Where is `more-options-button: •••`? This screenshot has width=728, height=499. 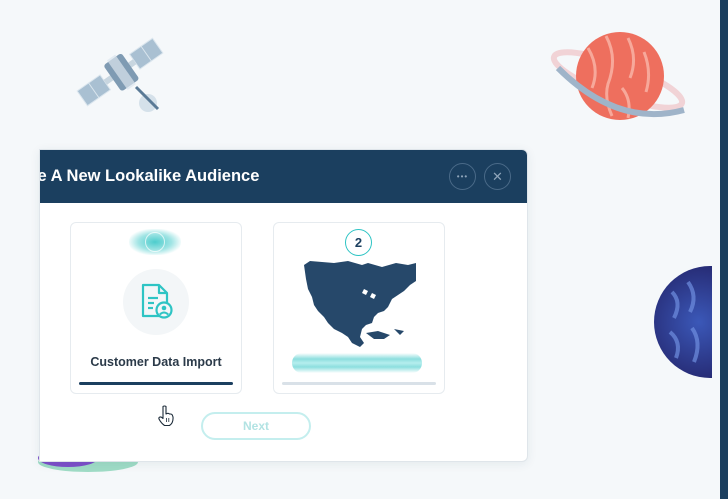
more-options-button: ••• is located at coordinates (462, 176).